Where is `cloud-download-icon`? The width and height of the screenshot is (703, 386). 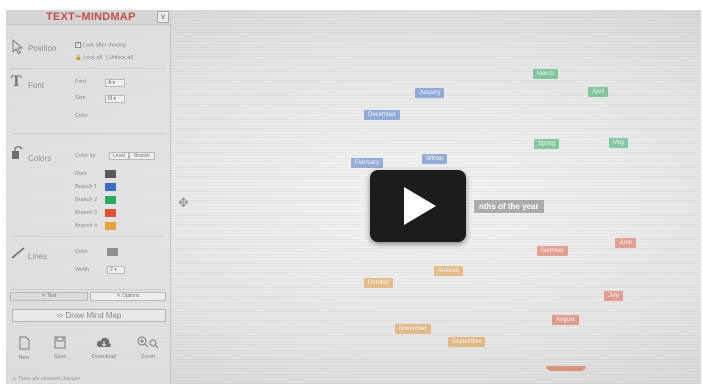
cloud-download-icon is located at coordinates (104, 344).